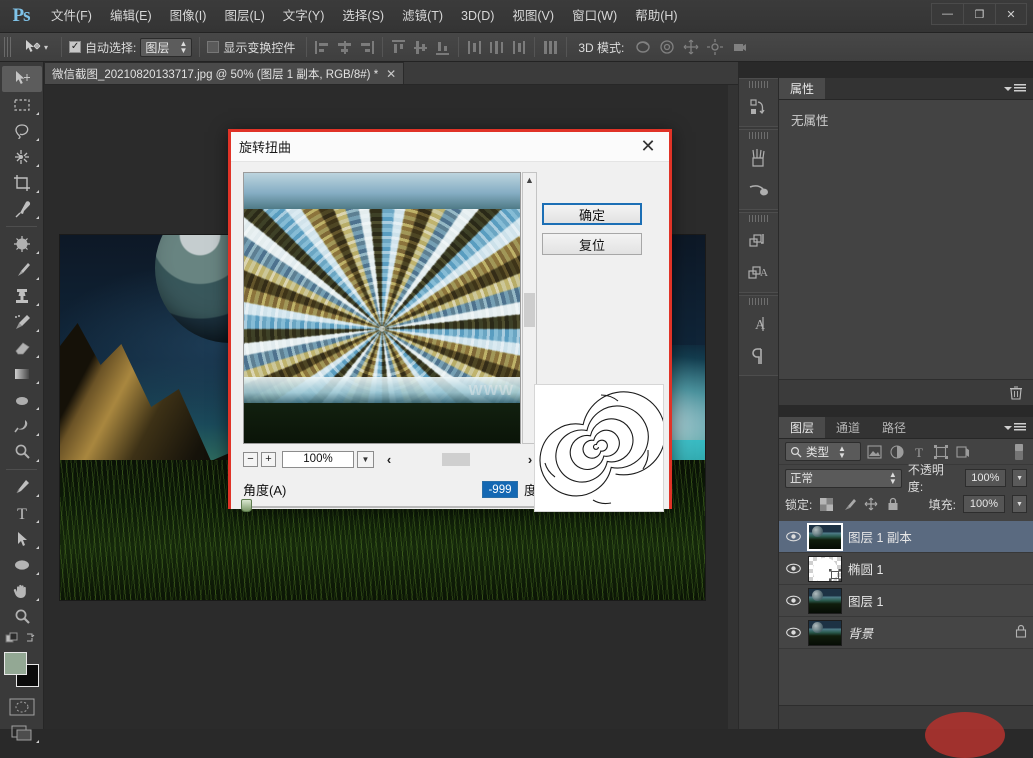 The height and width of the screenshot is (758, 1033). What do you see at coordinates (592, 214) in the screenshot?
I see `ok-button: 确定` at bounding box center [592, 214].